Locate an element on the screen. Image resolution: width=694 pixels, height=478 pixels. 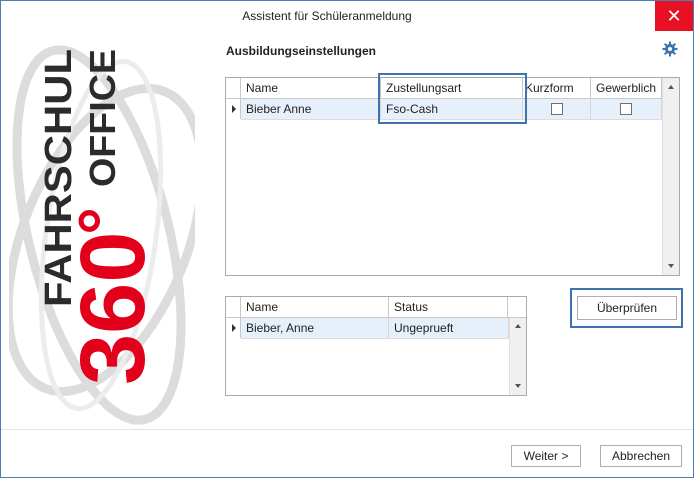
status-grid: Name Status Bieber, Anne Ungeprueft is located at coordinates (376, 346).